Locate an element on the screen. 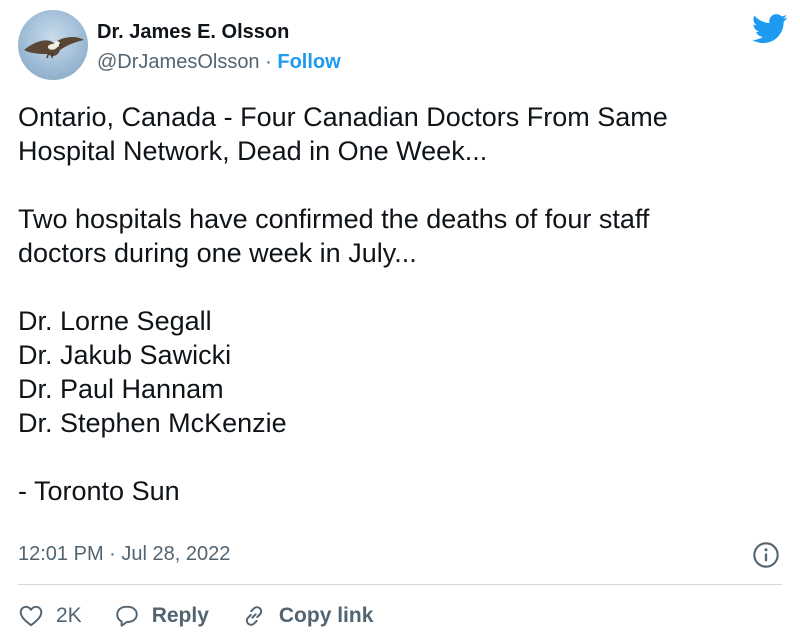 Image resolution: width=800 pixels, height=642 pixels. heart-icon is located at coordinates (31, 616).